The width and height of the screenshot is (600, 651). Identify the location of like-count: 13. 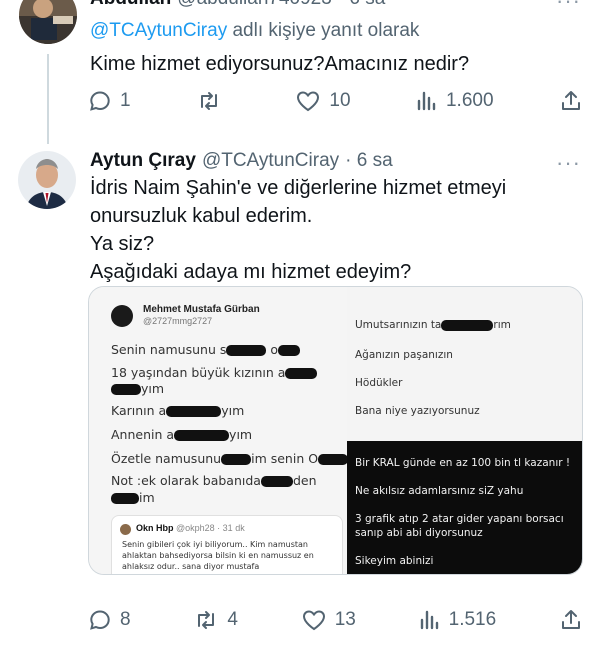
(345, 619).